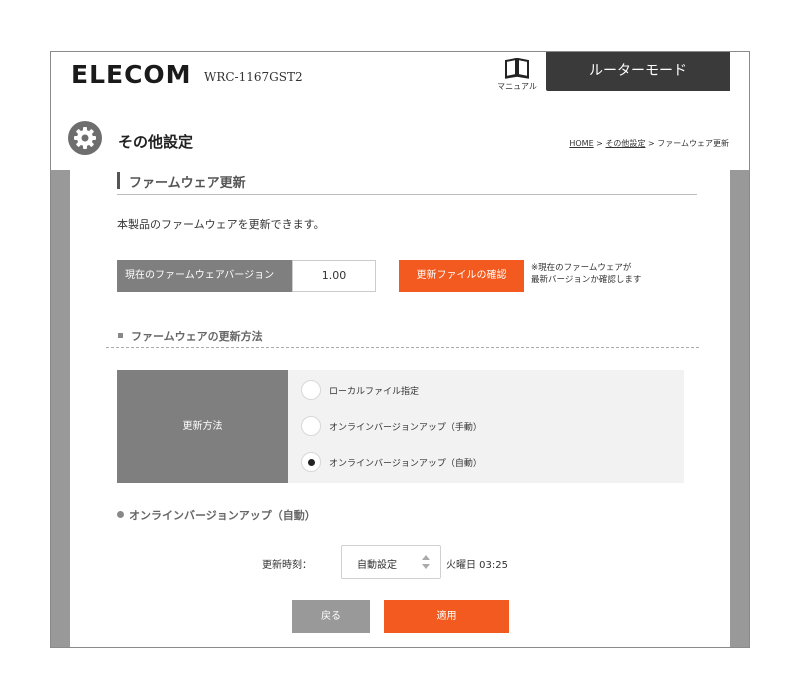  I want to click on back-button: 戻る, so click(331, 616).